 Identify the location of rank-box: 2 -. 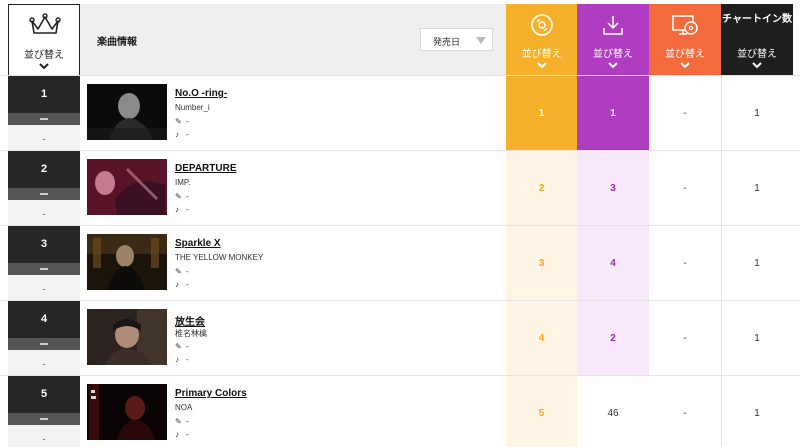
(44, 188).